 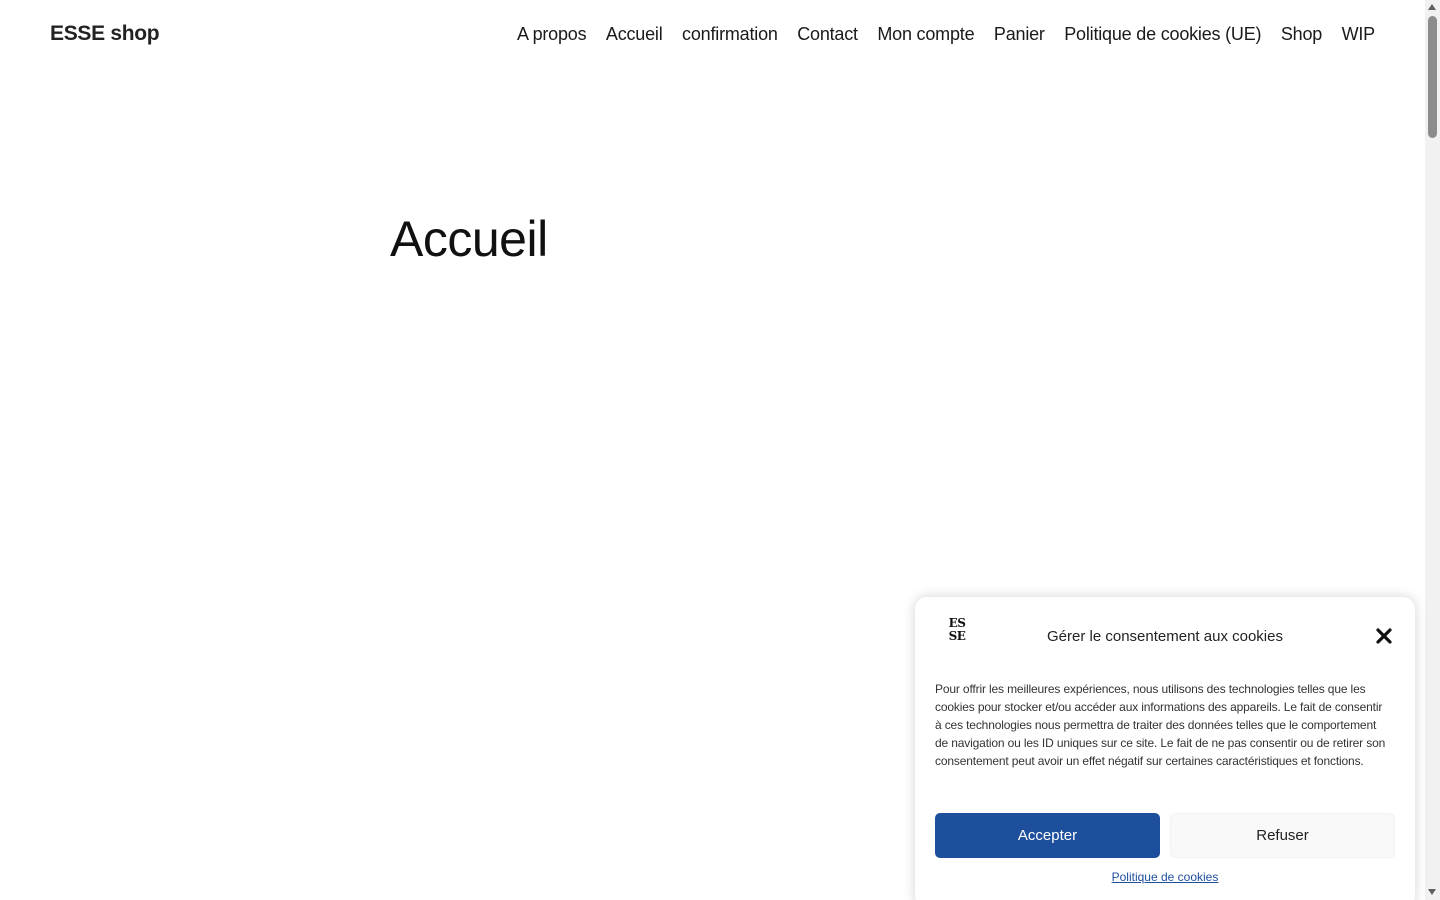 What do you see at coordinates (1047, 835) in the screenshot?
I see `accept-cookies-button: Accepter` at bounding box center [1047, 835].